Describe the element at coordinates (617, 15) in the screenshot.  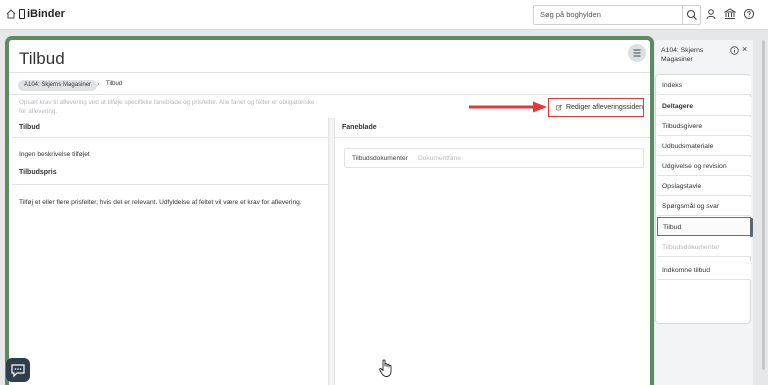
I see `search-box: Søg på boghylden` at that location.